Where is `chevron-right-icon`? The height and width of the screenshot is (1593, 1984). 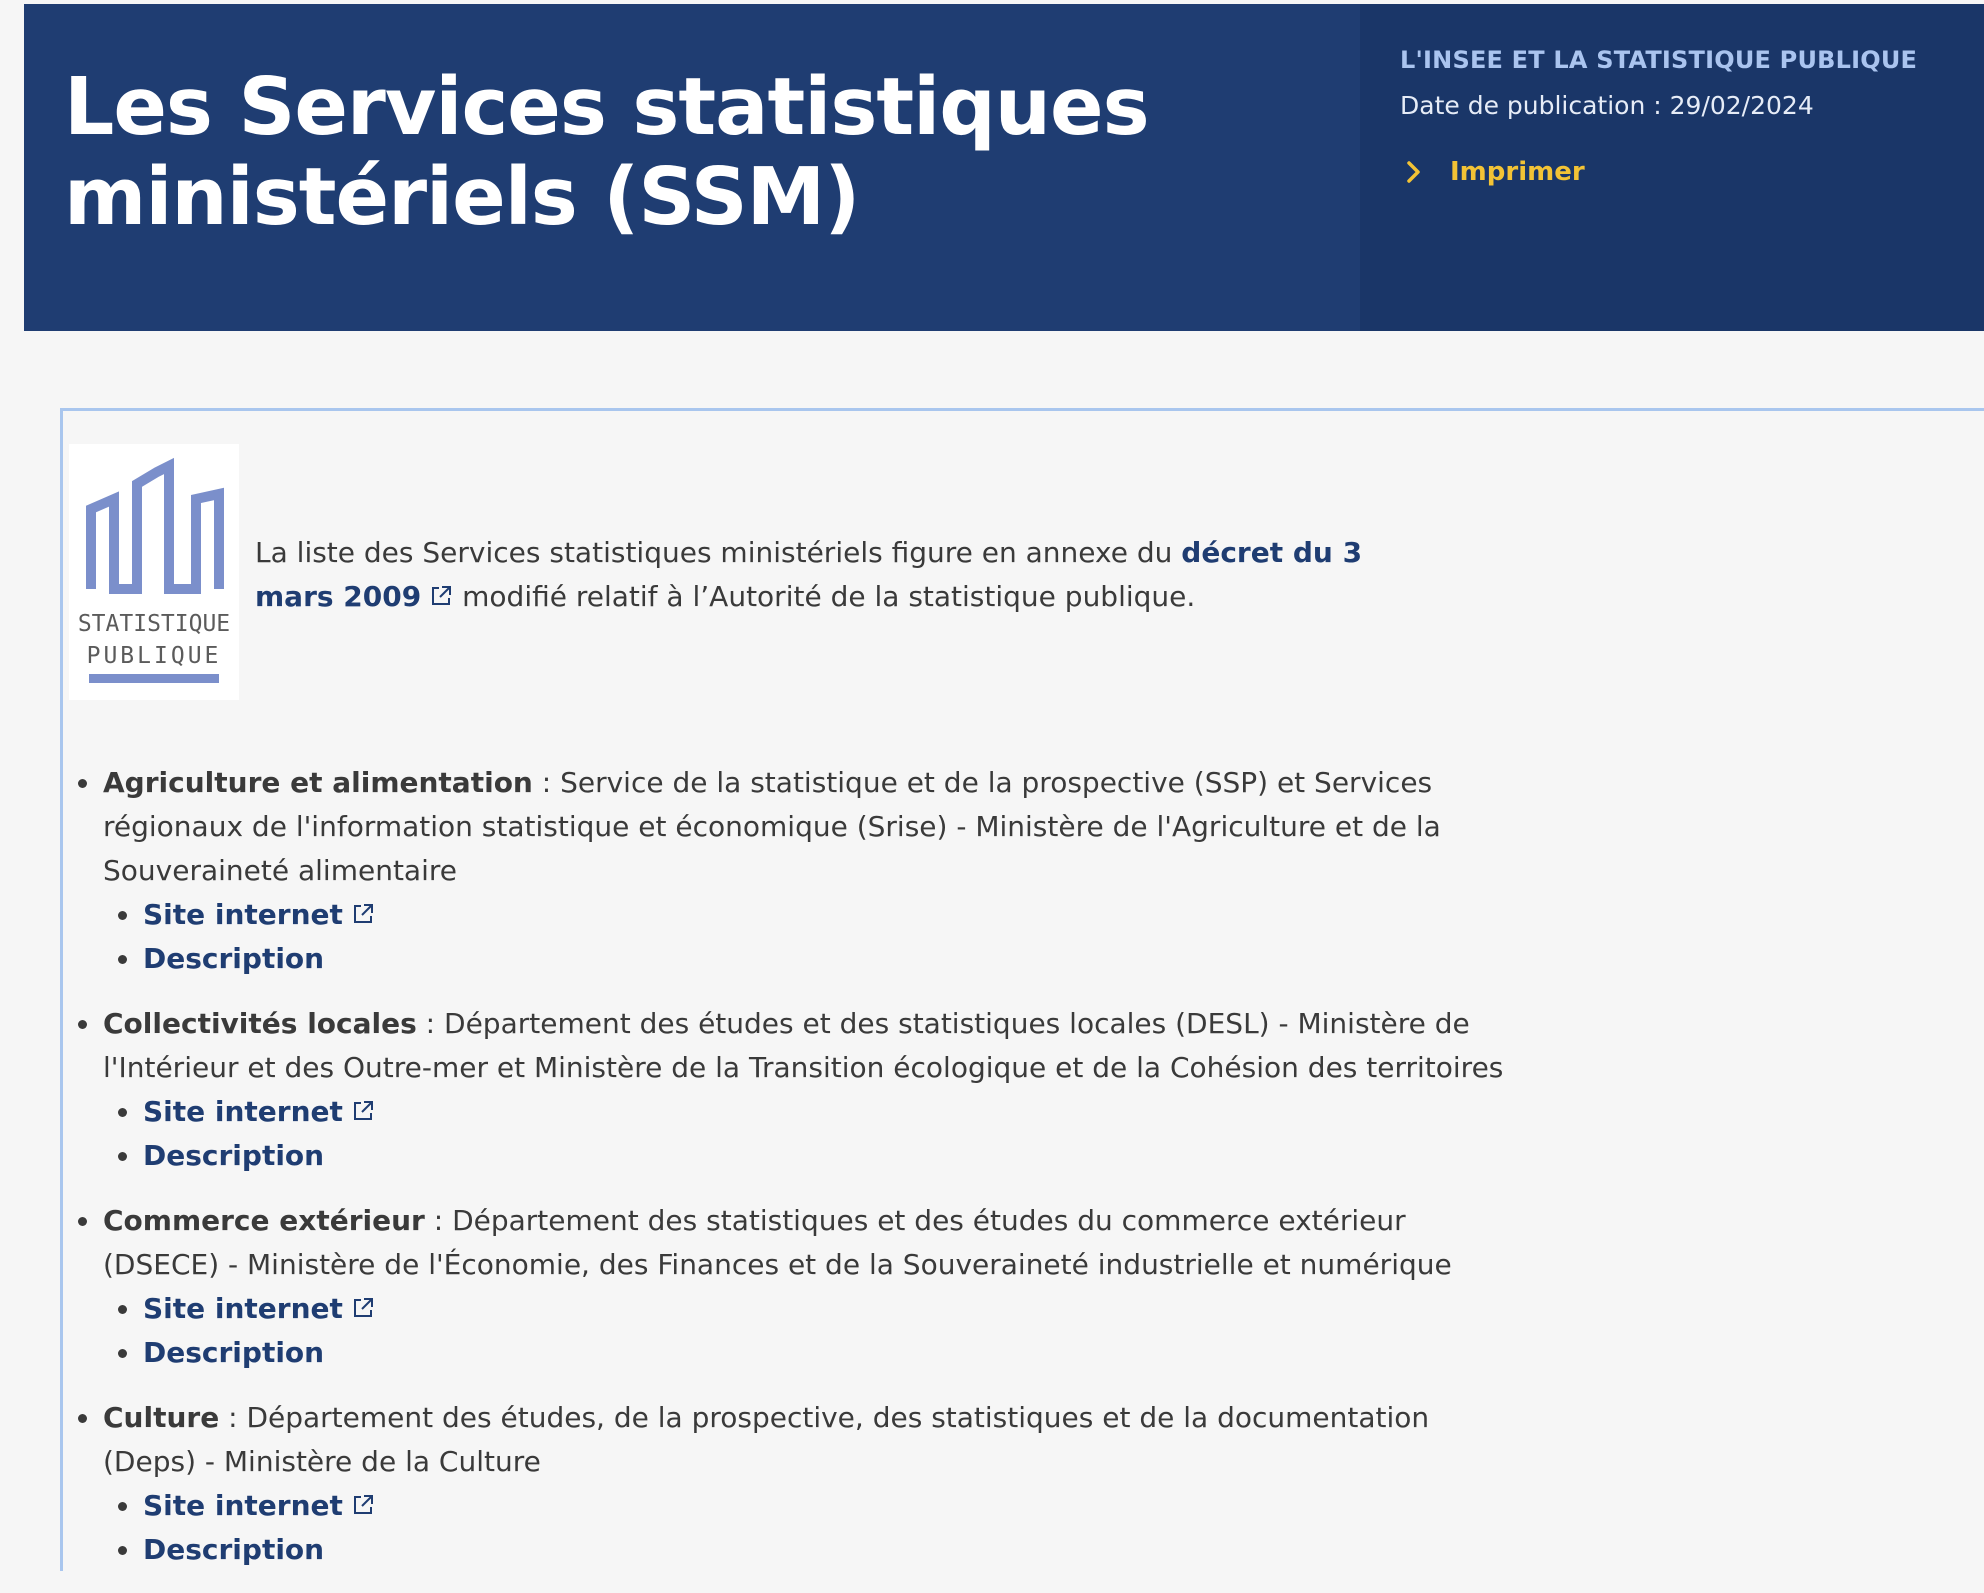 chevron-right-icon is located at coordinates (1413, 172).